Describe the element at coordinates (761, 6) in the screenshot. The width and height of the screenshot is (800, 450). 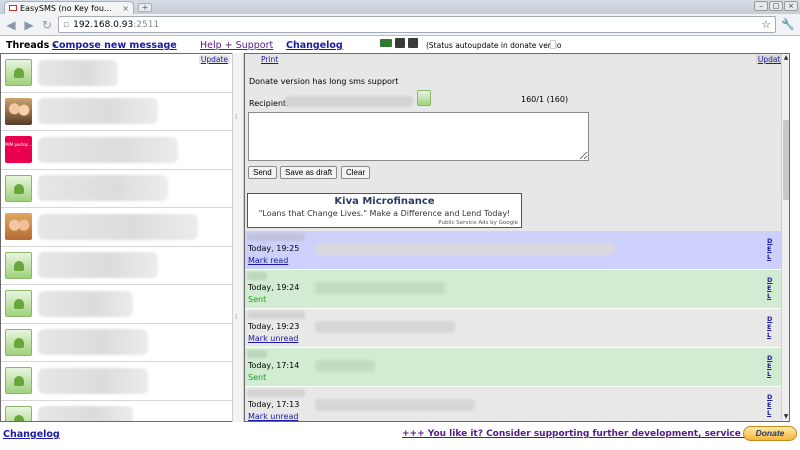
I see `minimize-icon: –` at that location.